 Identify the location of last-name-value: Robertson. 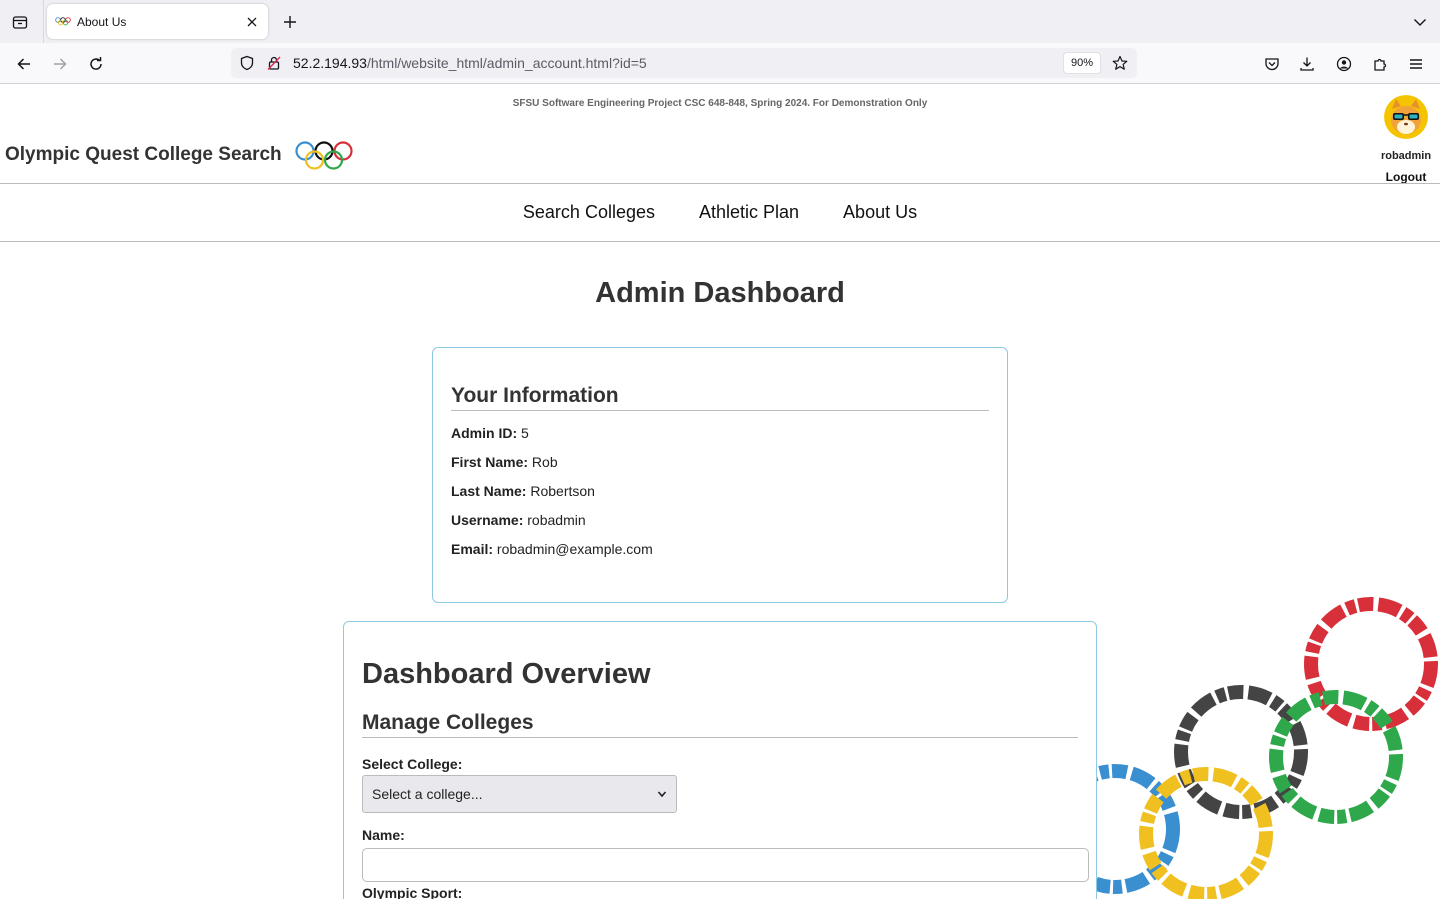
(562, 491).